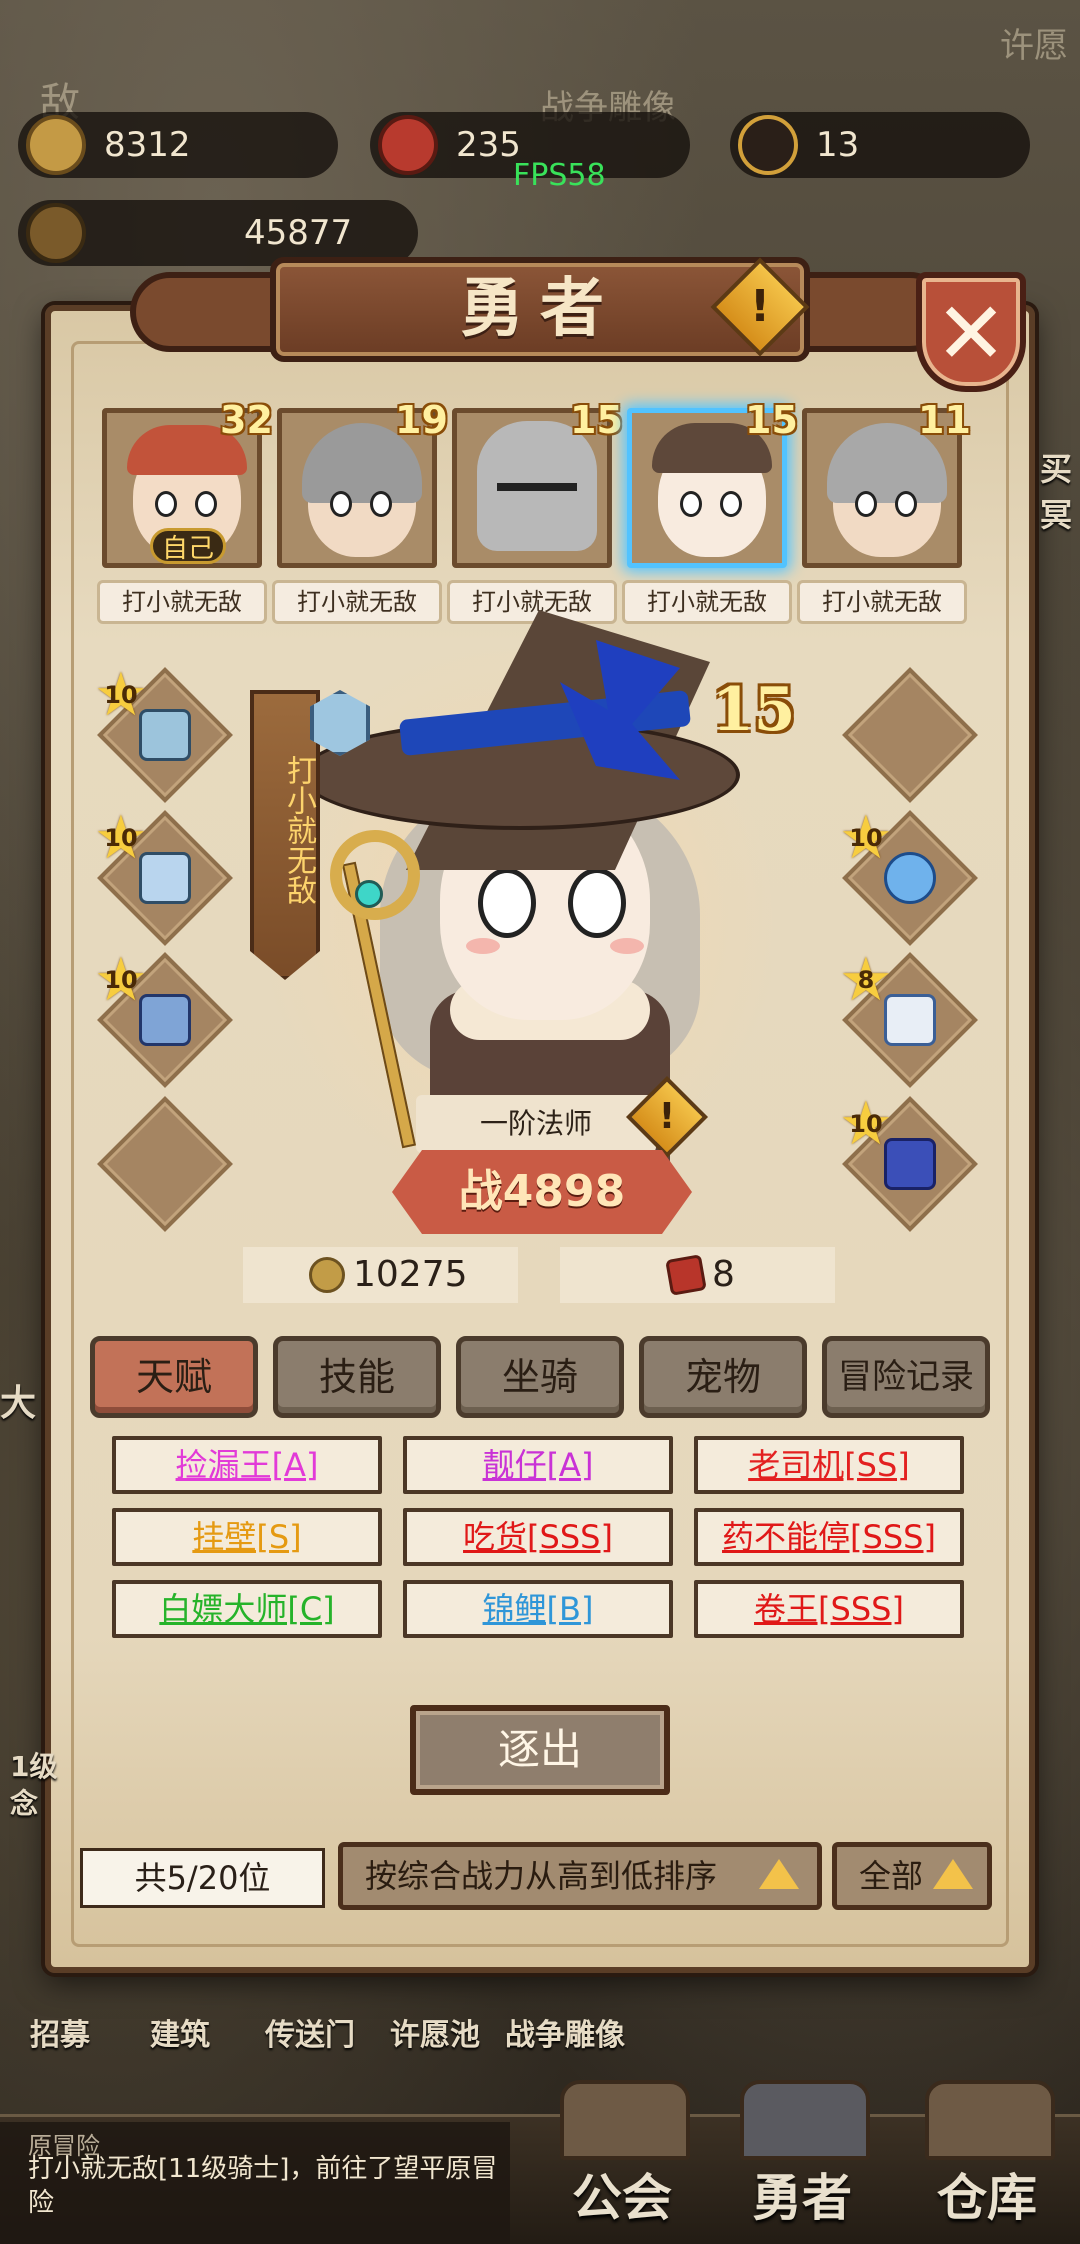 This screenshot has width=1080, height=2244. Describe the element at coordinates (805, 2120) in the screenshot. I see `hero-helmet-icon` at that location.